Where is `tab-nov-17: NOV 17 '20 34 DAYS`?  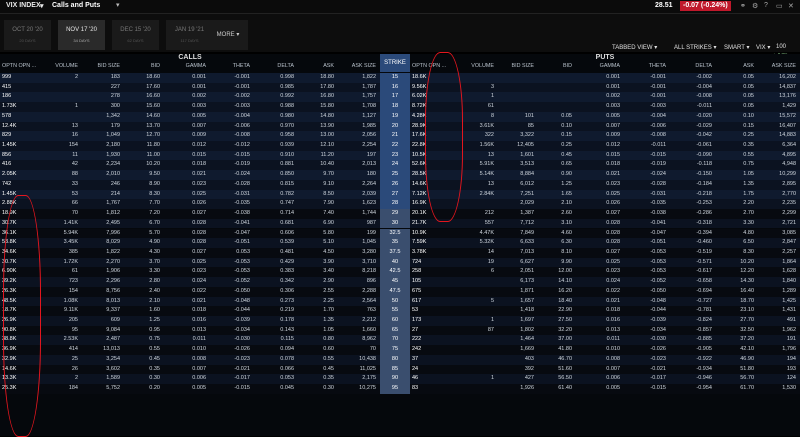
tab-nov-17: NOV 17 '20 34 DAYS is located at coordinates (81, 35).